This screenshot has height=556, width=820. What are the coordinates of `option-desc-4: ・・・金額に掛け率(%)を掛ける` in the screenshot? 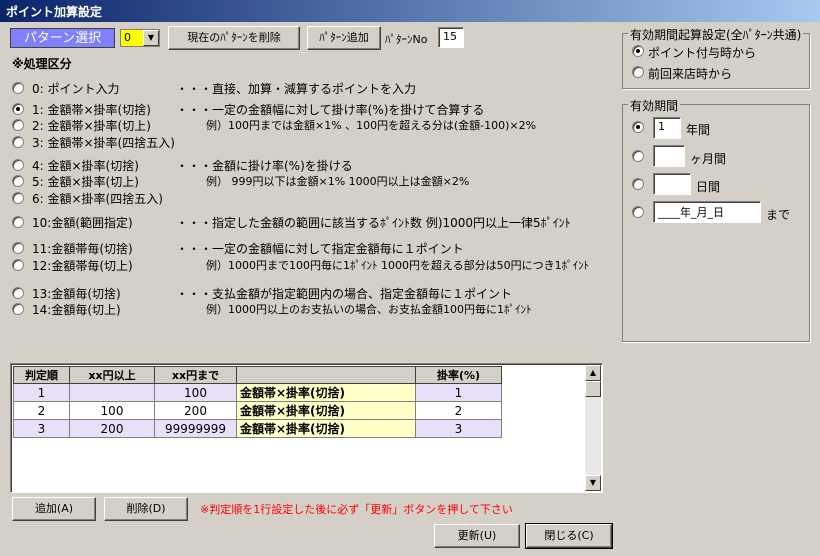 It's located at (264, 166).